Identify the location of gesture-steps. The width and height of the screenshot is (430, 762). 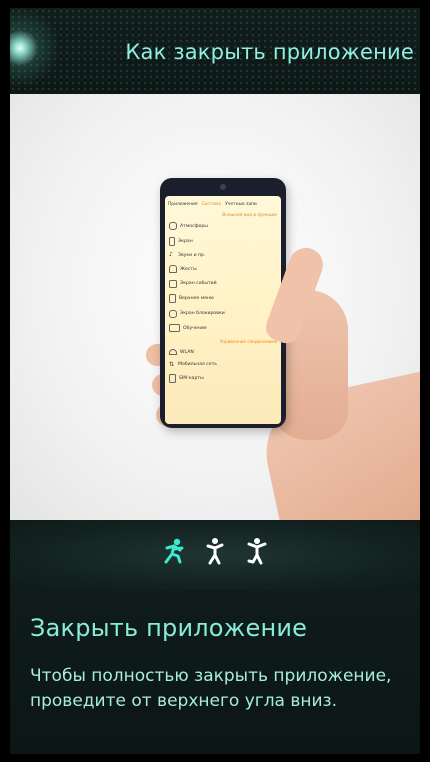
(215, 551).